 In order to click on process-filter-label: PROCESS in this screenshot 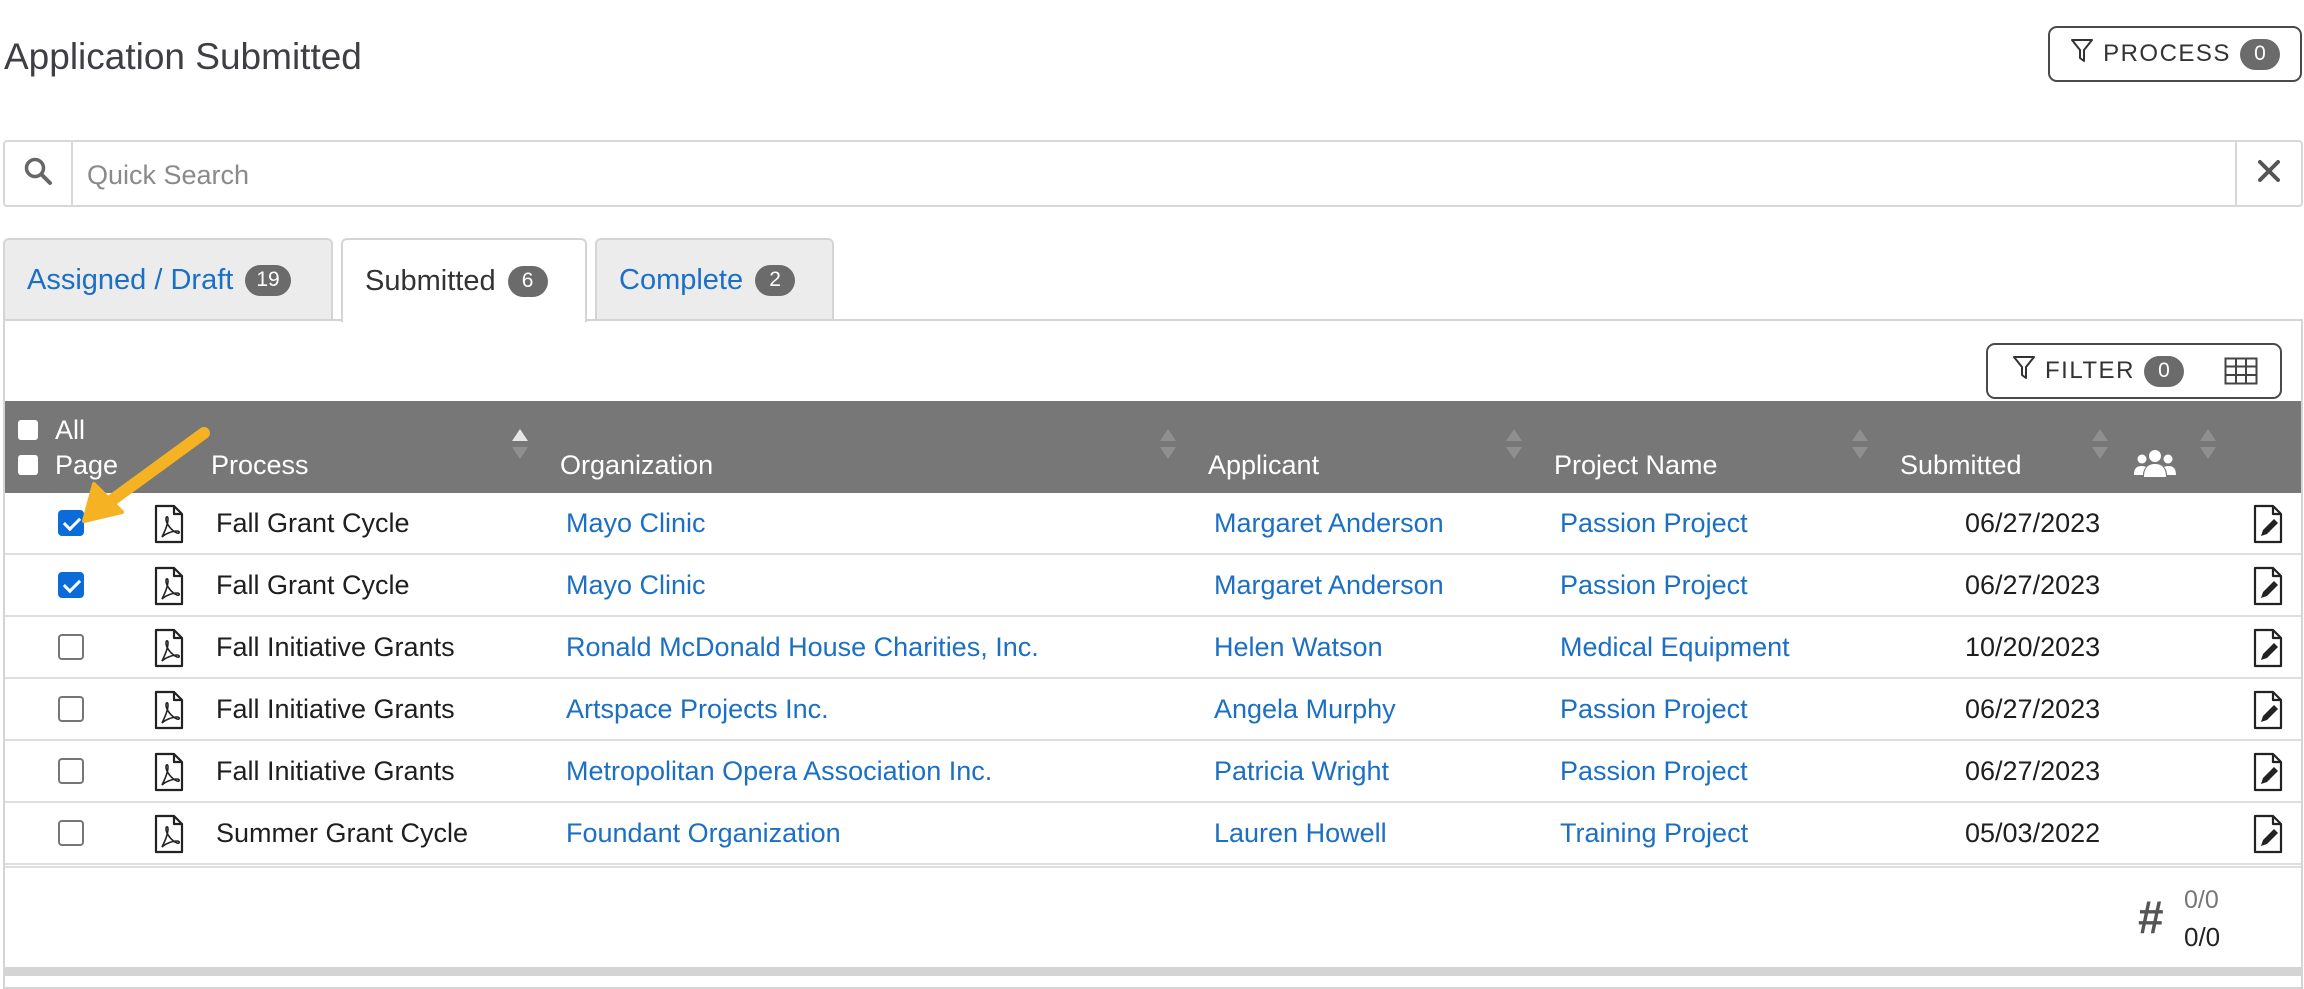, I will do `click(2167, 53)`.